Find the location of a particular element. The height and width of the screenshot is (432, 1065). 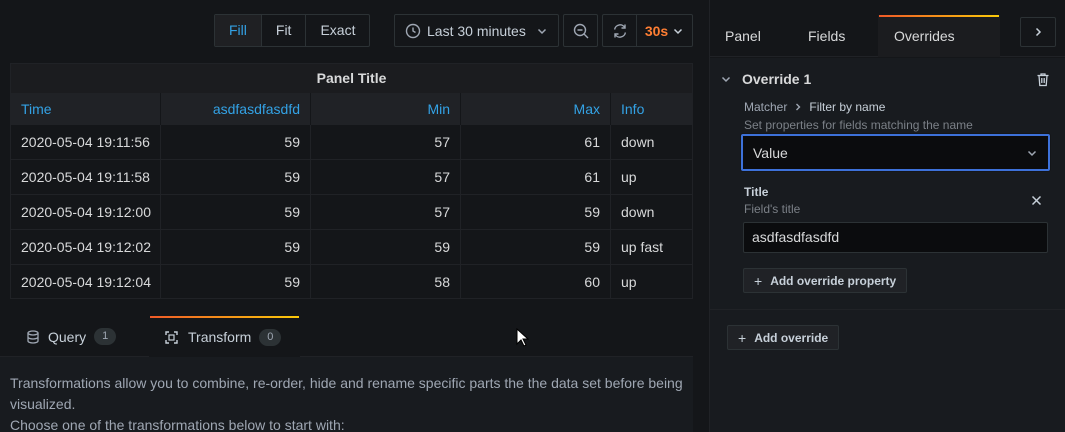

panel-toolbar: Fill Fit Exact Last 30 minutes 30s is located at coordinates (350, 31).